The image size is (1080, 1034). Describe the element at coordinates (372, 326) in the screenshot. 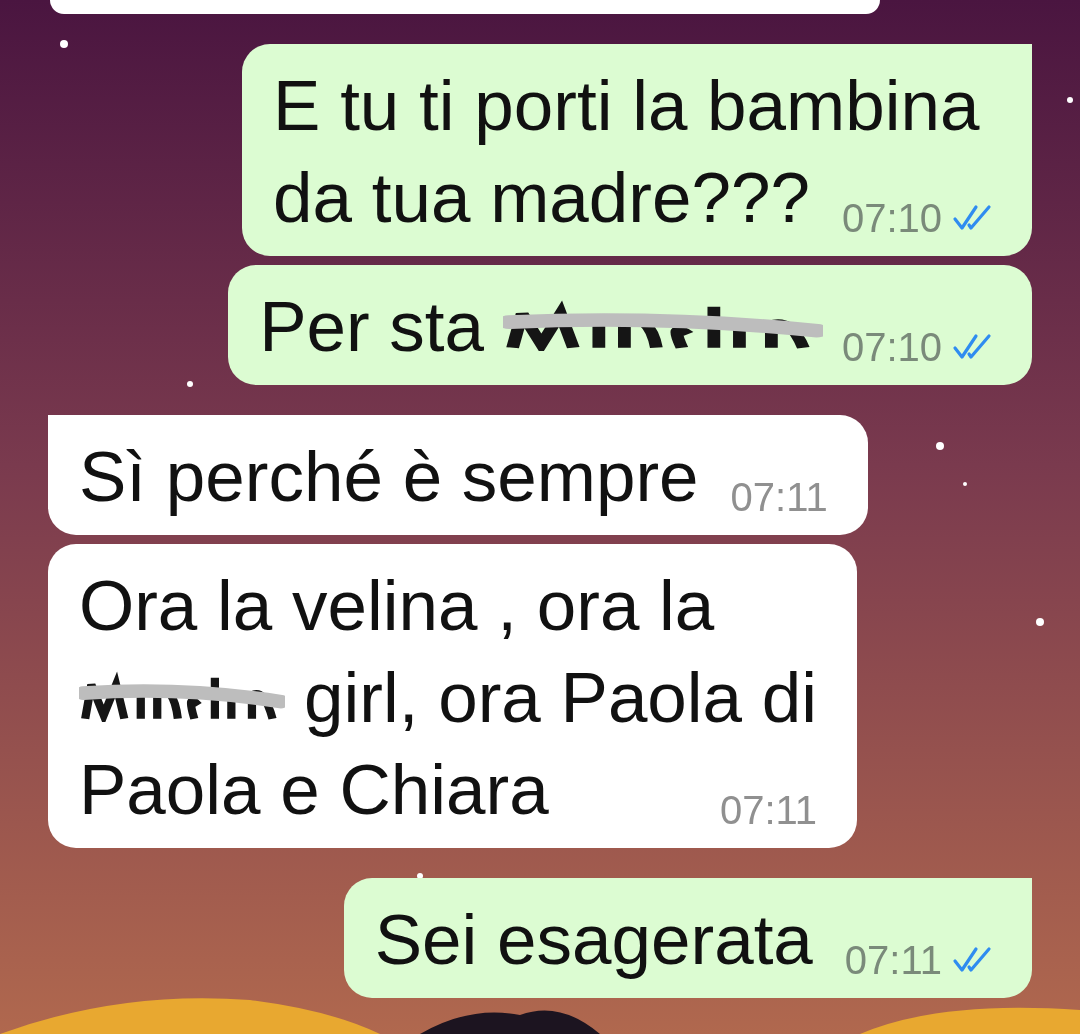

I see `message-text: Per sta` at that location.